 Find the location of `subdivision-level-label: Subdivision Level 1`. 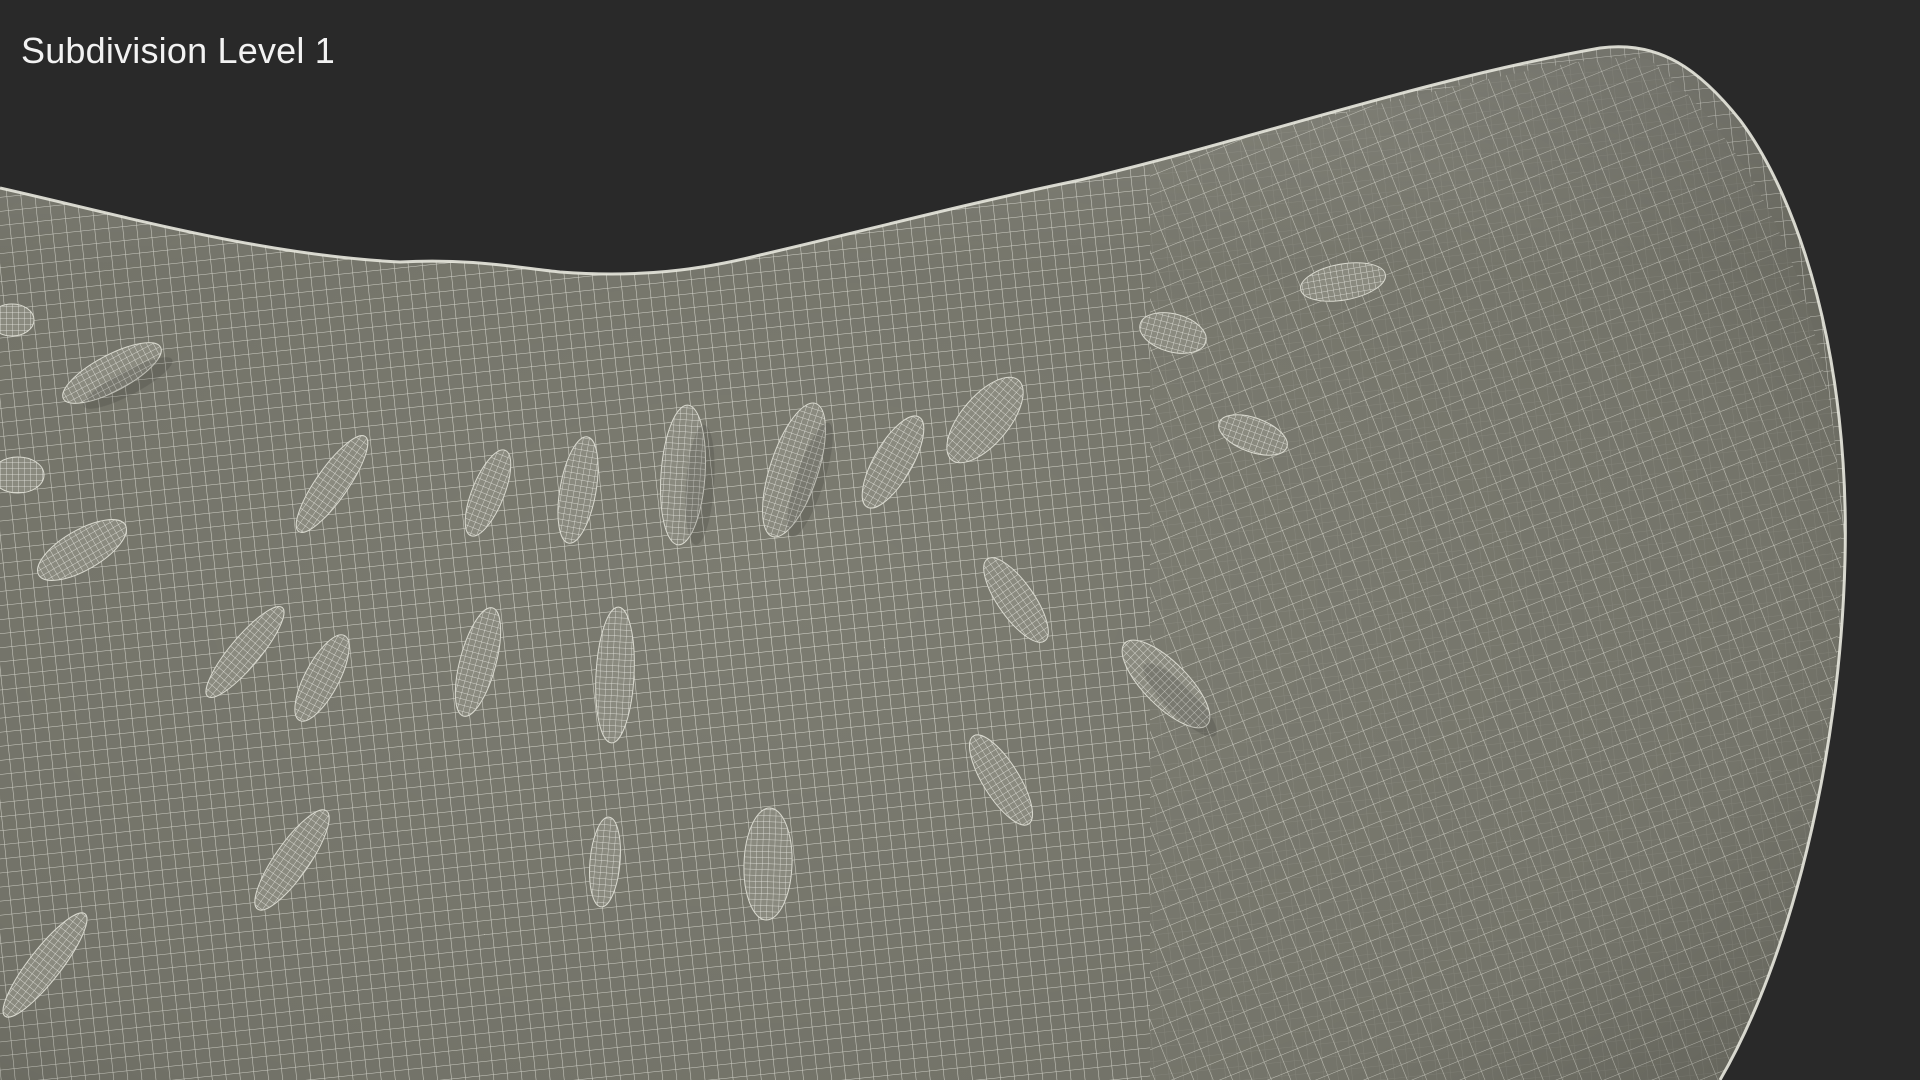

subdivision-level-label: Subdivision Level 1 is located at coordinates (178, 50).